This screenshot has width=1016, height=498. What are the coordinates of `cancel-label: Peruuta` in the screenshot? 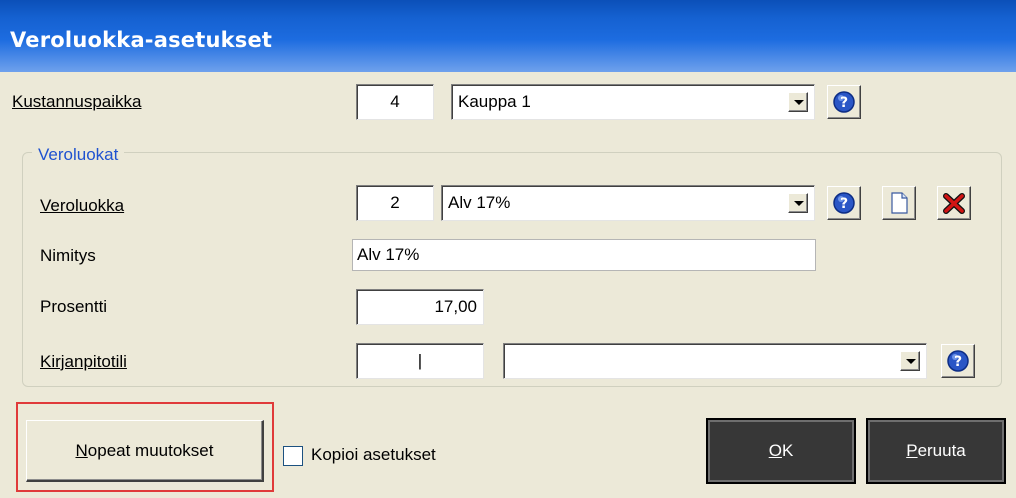 It's located at (936, 450).